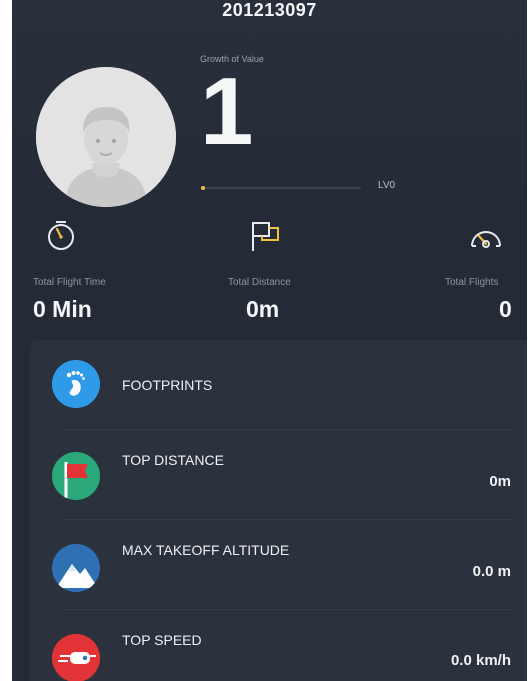 This screenshot has width=530, height=681. Describe the element at coordinates (269, 10) in the screenshot. I see `username: 201213097` at that location.